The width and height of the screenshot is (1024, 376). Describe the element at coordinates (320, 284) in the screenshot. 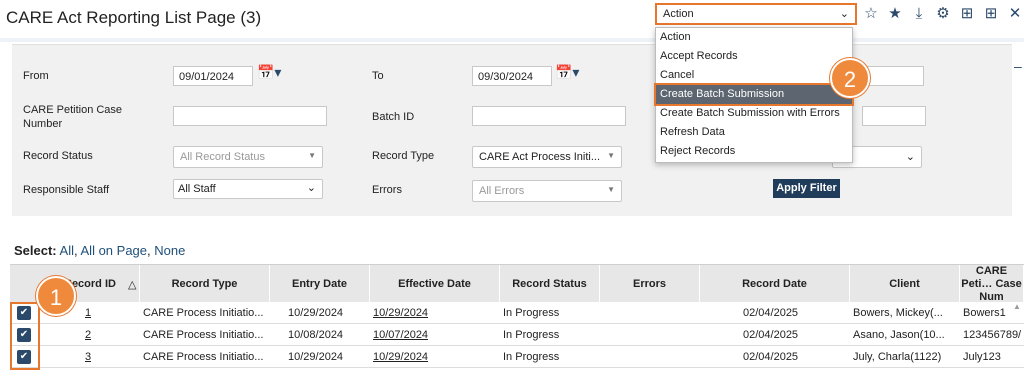

I see `col-entry-date: Entry Date` at that location.